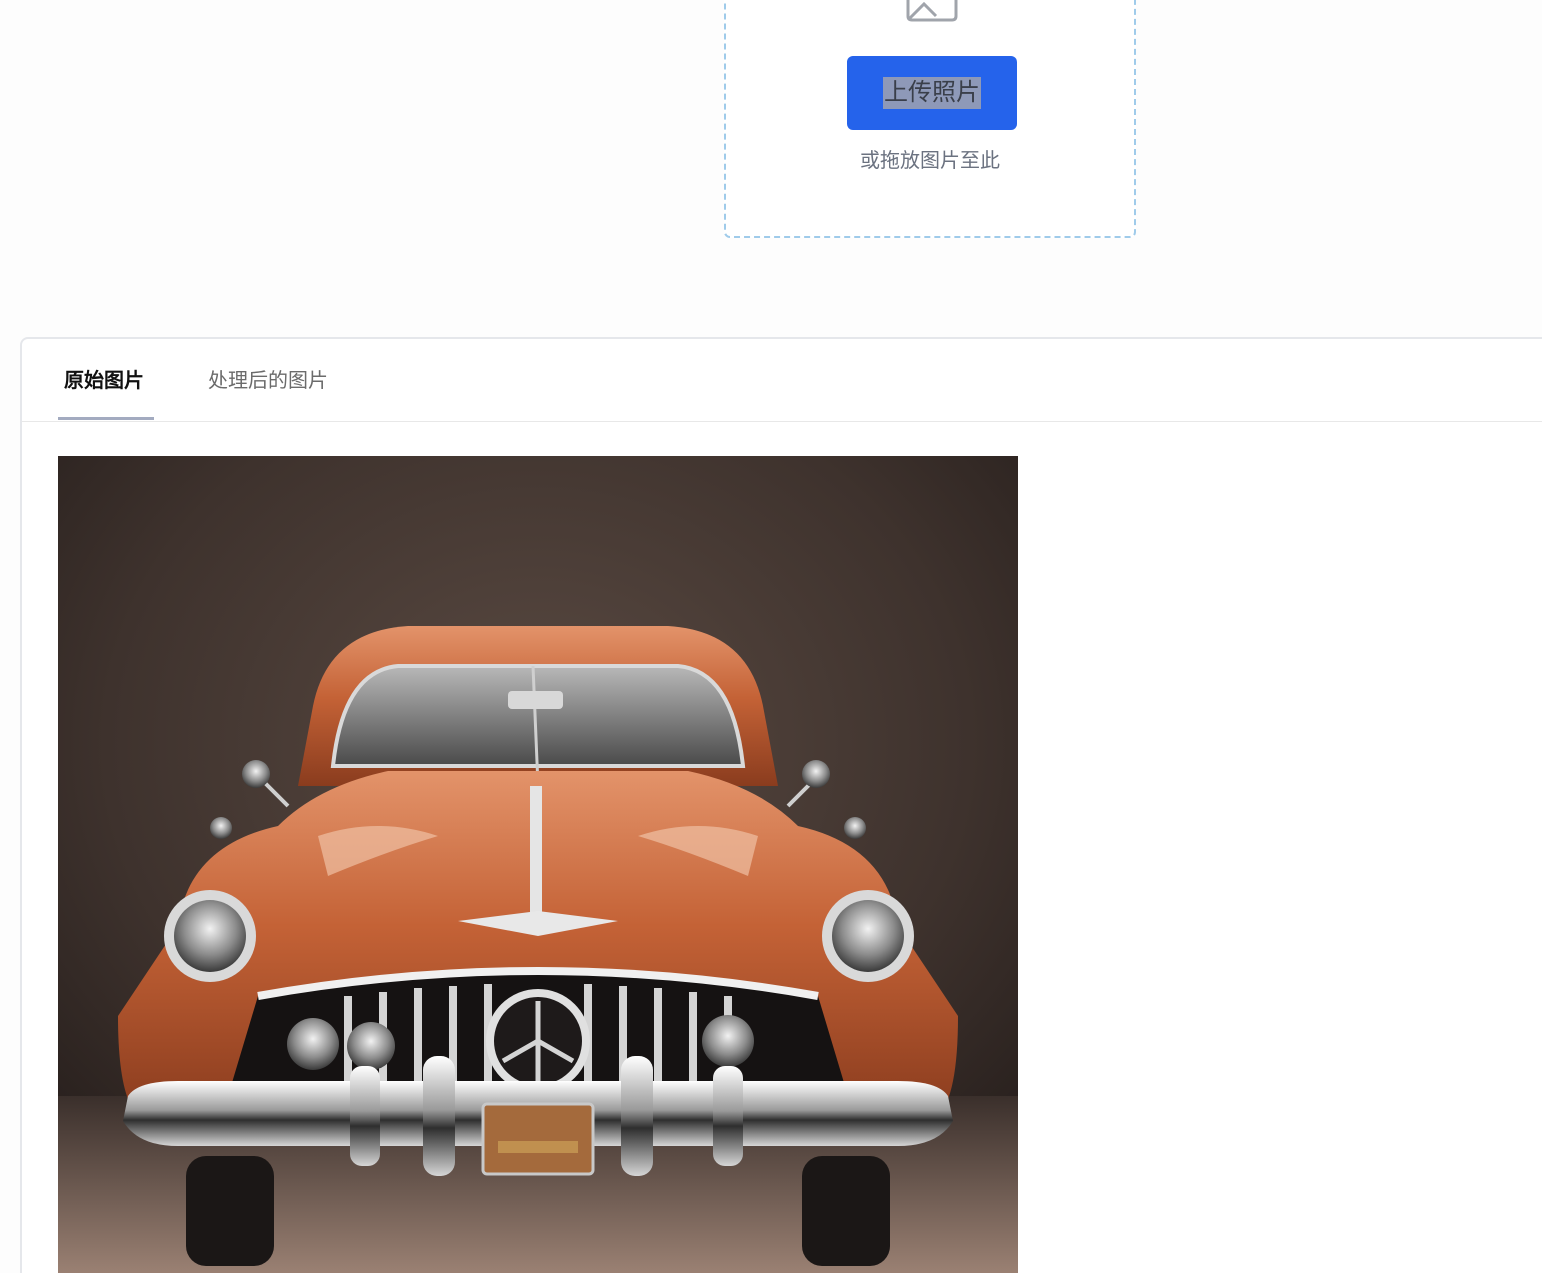  I want to click on upload-dropzone: 上传照片 或拖放图片至此, so click(930, 119).